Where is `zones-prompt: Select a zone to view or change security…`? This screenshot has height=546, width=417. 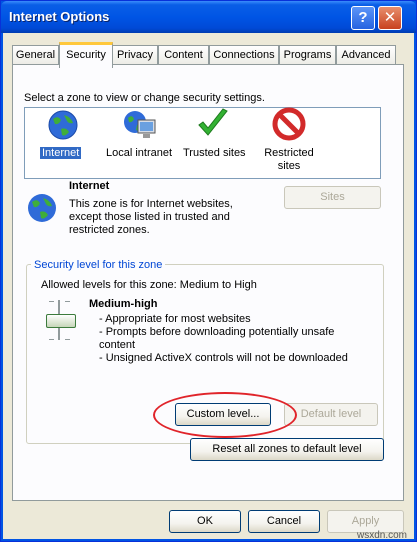
zones-prompt: Select a zone to view or change security… is located at coordinates (144, 98).